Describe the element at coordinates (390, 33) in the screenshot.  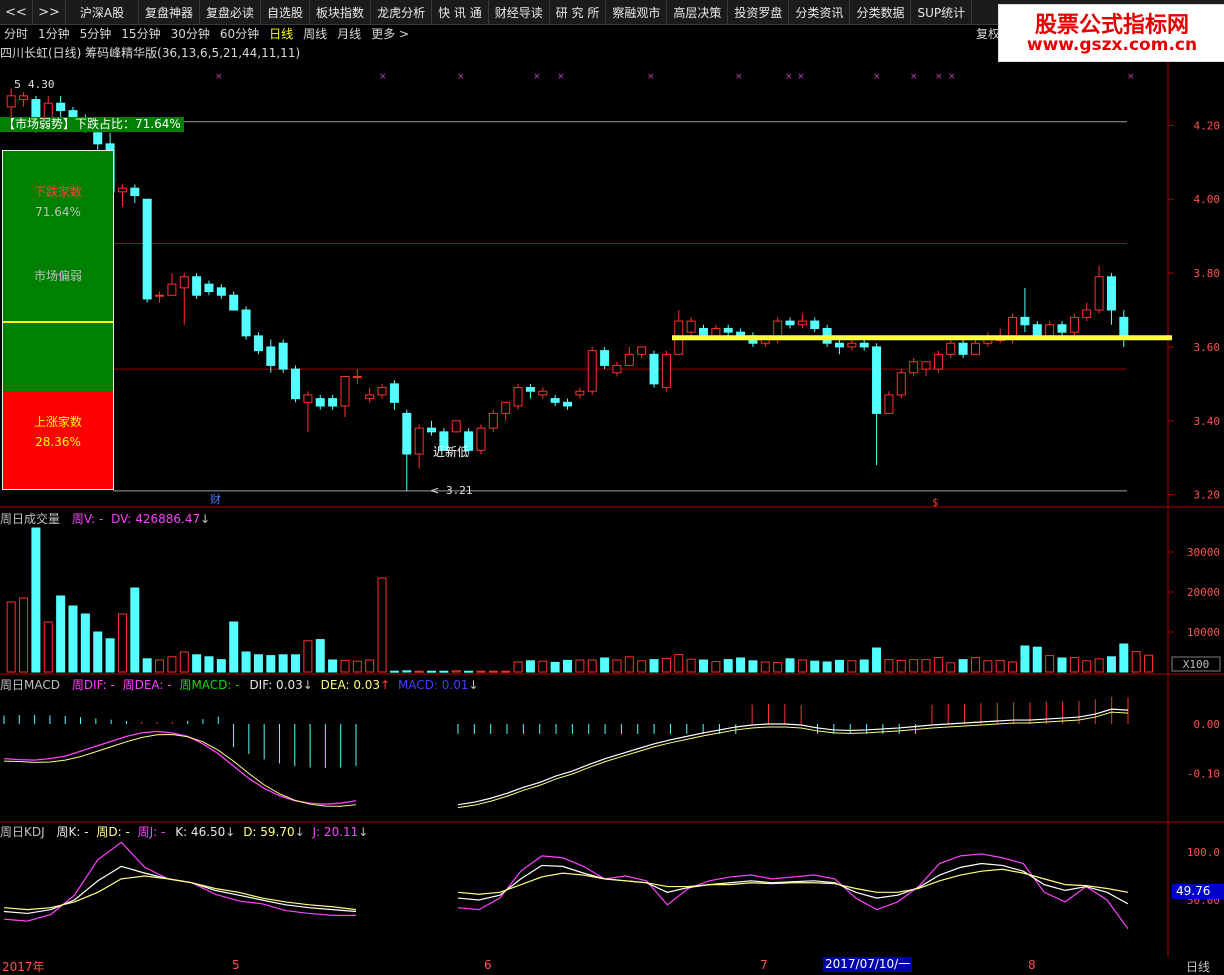
I see `period-tab: 更多 >` at that location.